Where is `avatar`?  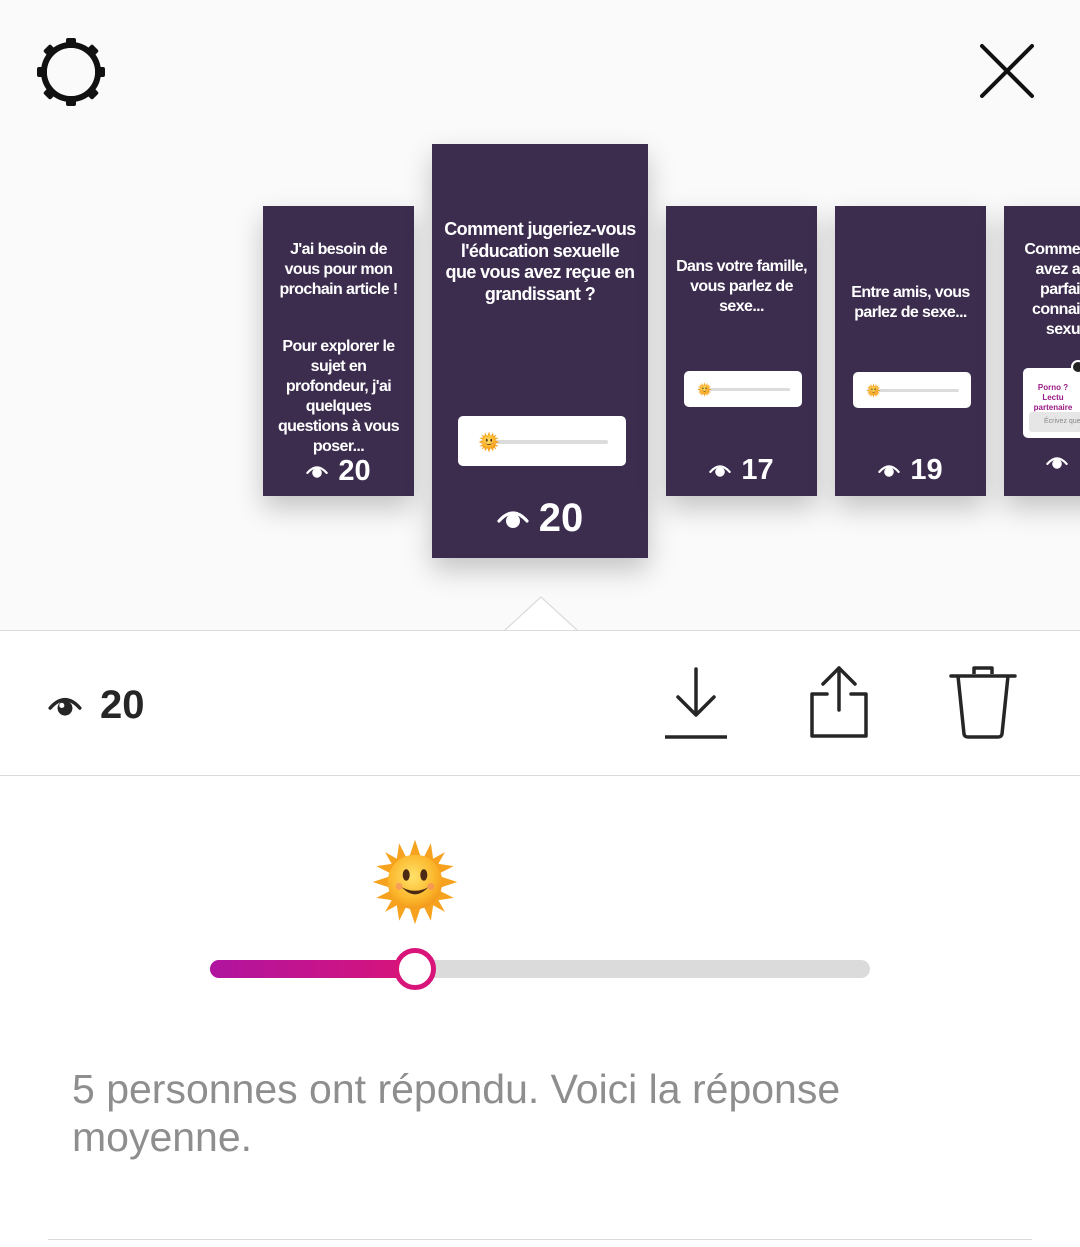 avatar is located at coordinates (1075, 367).